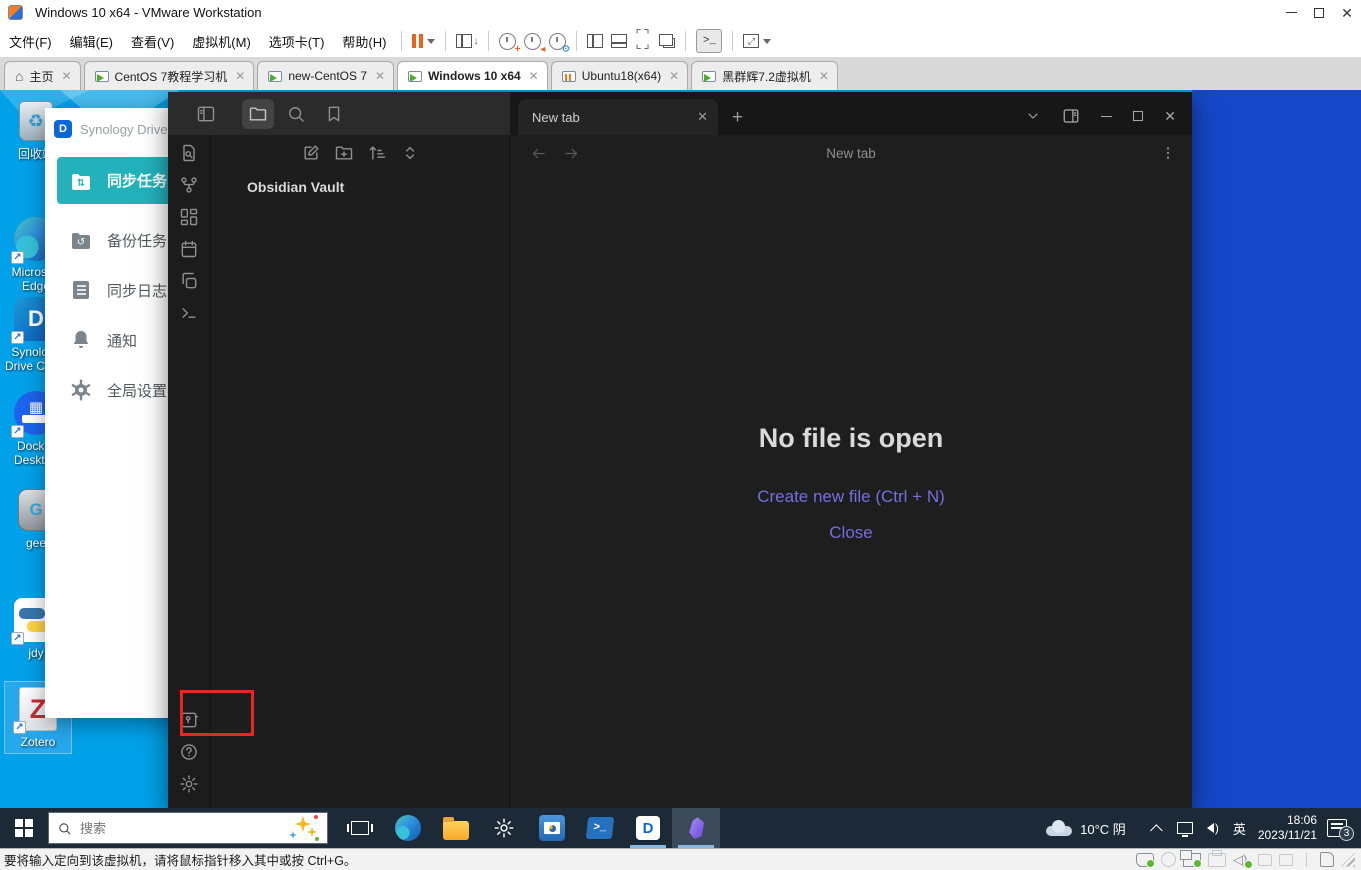 The width and height of the screenshot is (1361, 870). What do you see at coordinates (1184, 829) in the screenshot?
I see `network-icon` at bounding box center [1184, 829].